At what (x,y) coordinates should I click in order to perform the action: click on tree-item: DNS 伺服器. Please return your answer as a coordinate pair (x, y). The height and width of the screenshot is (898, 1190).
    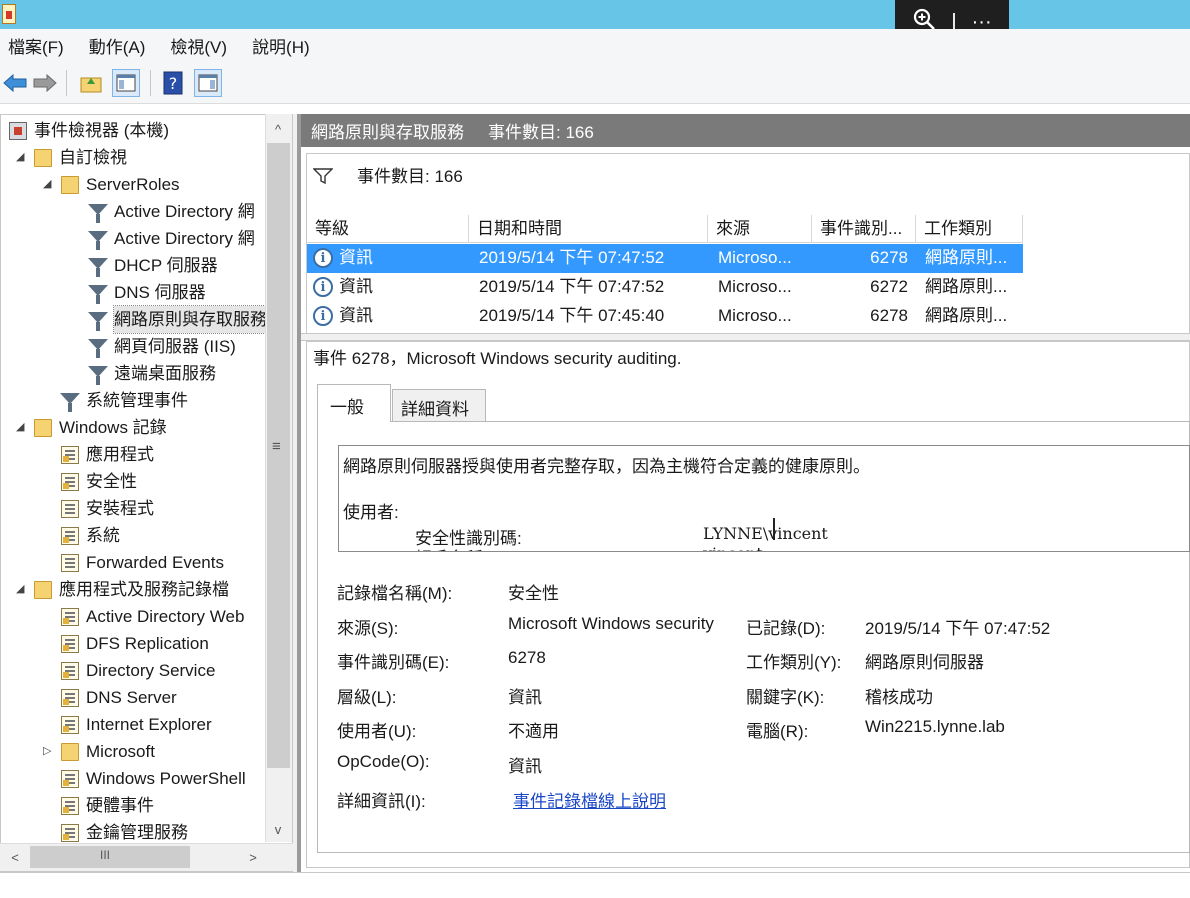
    Looking at the image, I should click on (146, 292).